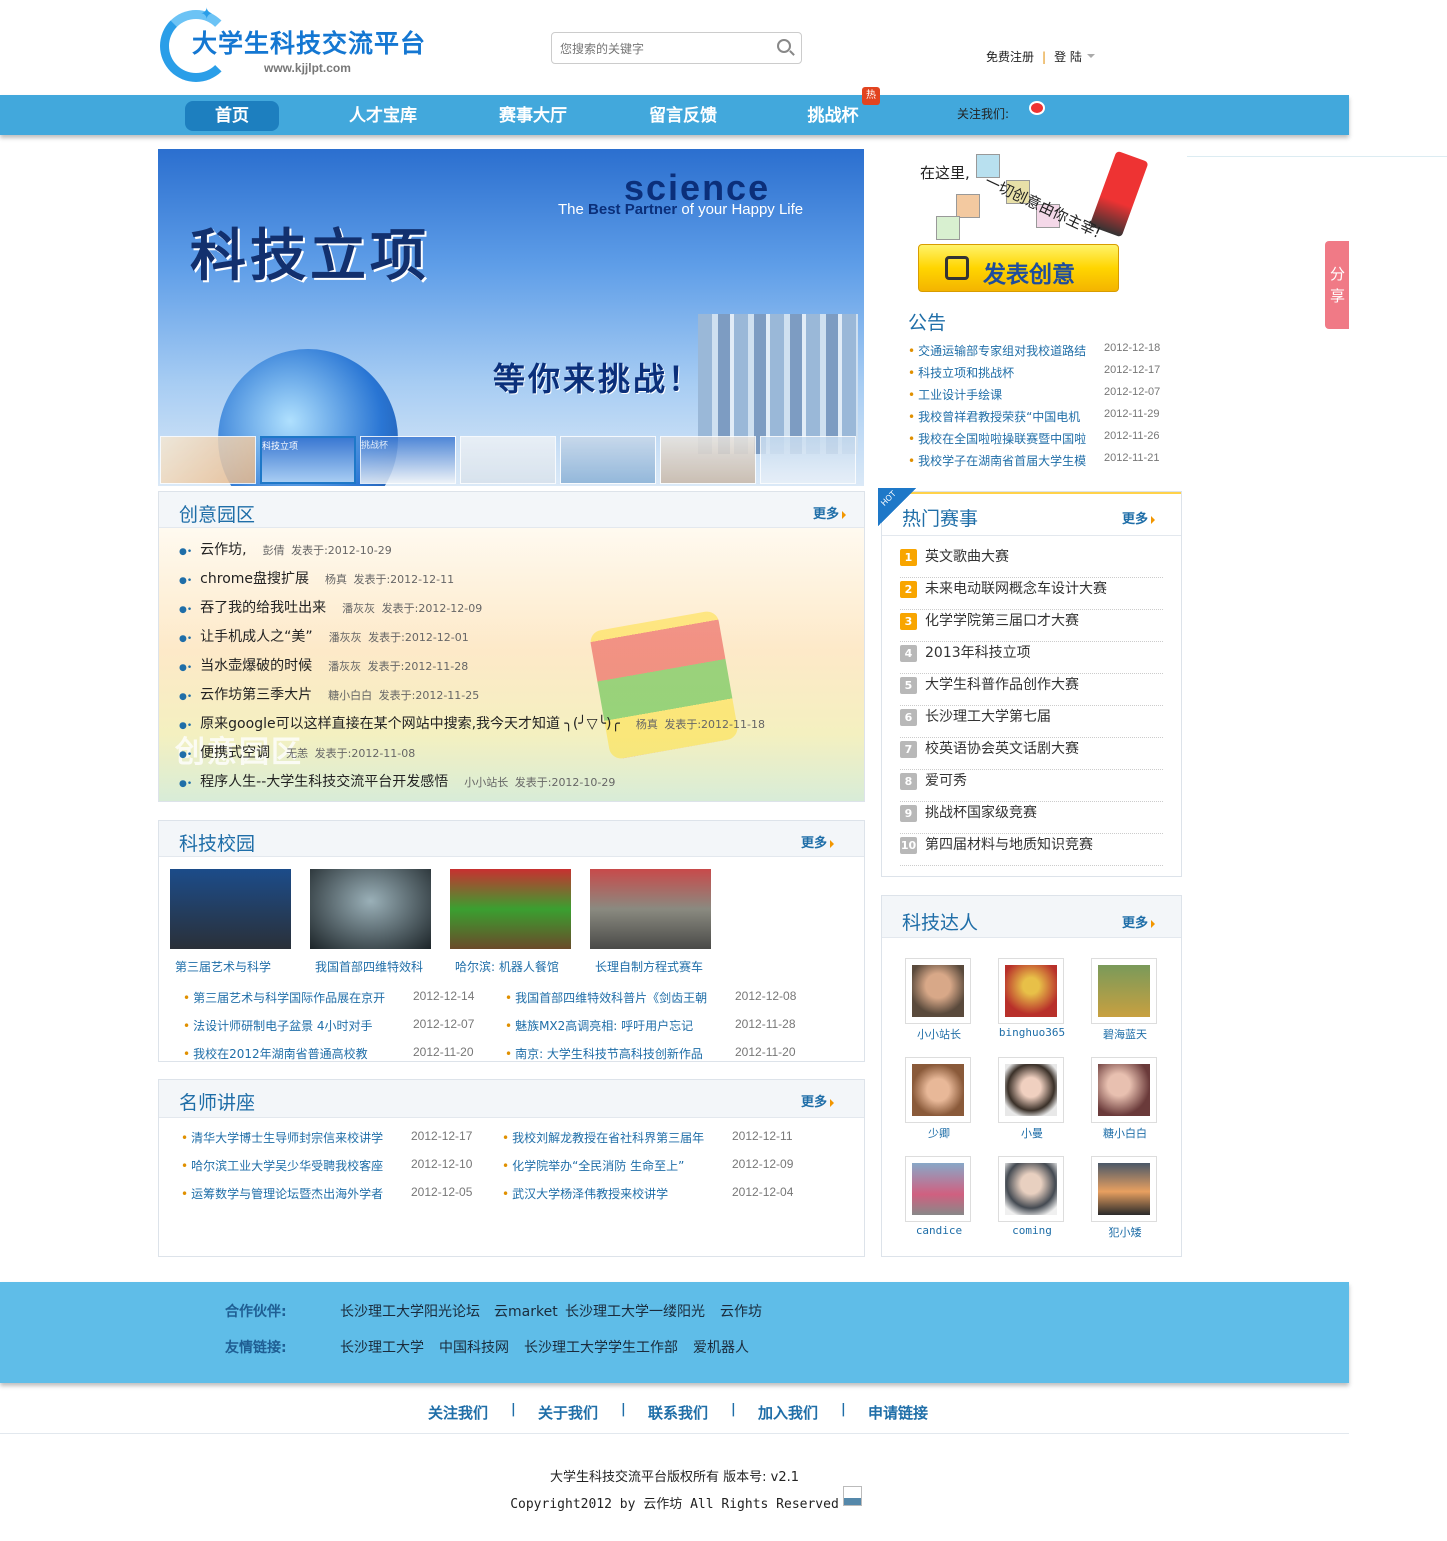 The width and height of the screenshot is (1447, 1541). I want to click on list-item: ●• 程序人生--大学生科技交流平台开发感悟 小小站长 发表于:2012-10-29, so click(397, 781).